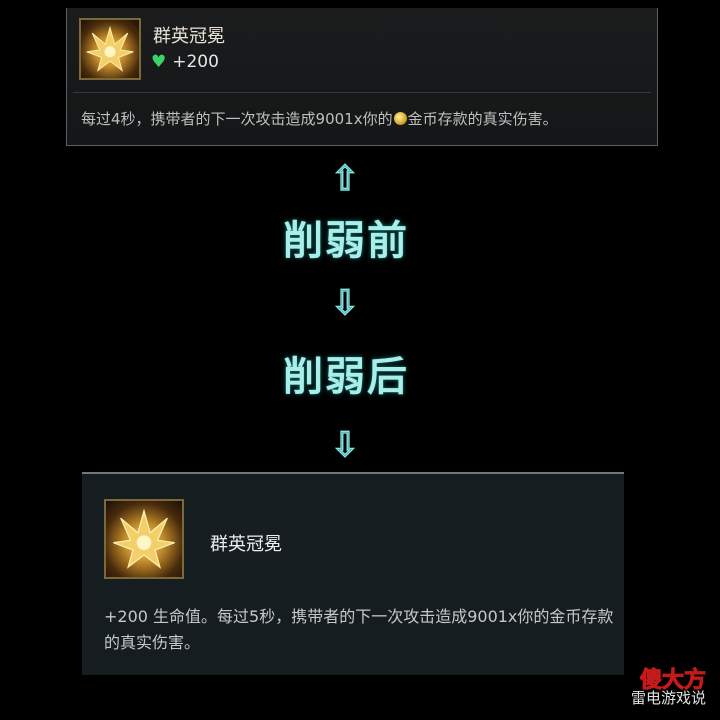 Image resolution: width=720 pixels, height=720 pixels. I want to click on after-nerf-label: 削弱后, so click(346, 377).